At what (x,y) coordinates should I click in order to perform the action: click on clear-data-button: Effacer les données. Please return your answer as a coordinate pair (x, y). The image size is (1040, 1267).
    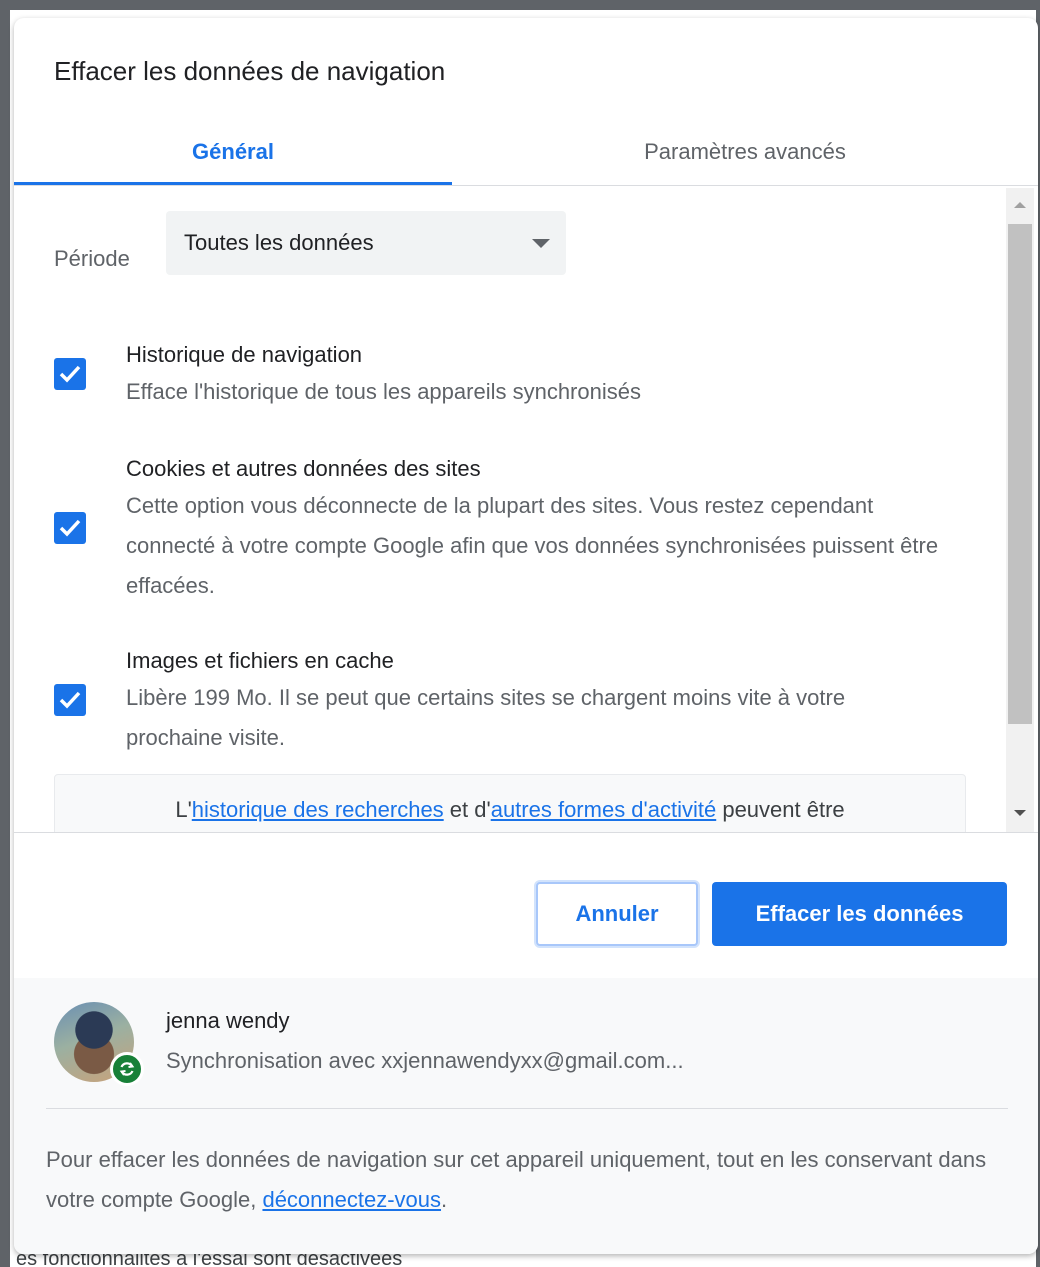
    Looking at the image, I should click on (859, 914).